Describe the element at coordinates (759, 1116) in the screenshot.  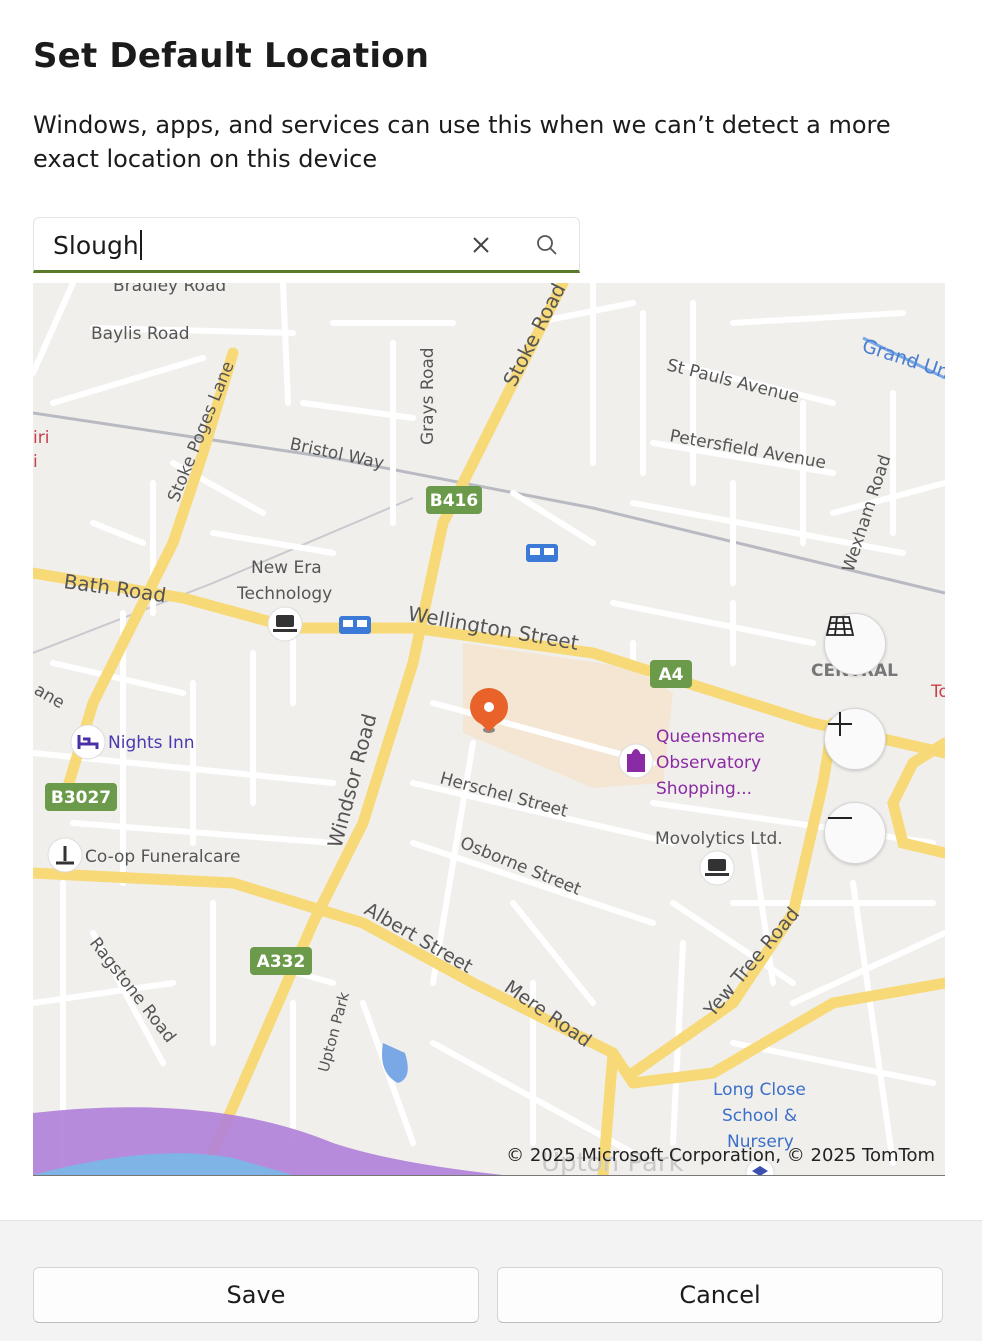
I see `svg-text: School &` at that location.